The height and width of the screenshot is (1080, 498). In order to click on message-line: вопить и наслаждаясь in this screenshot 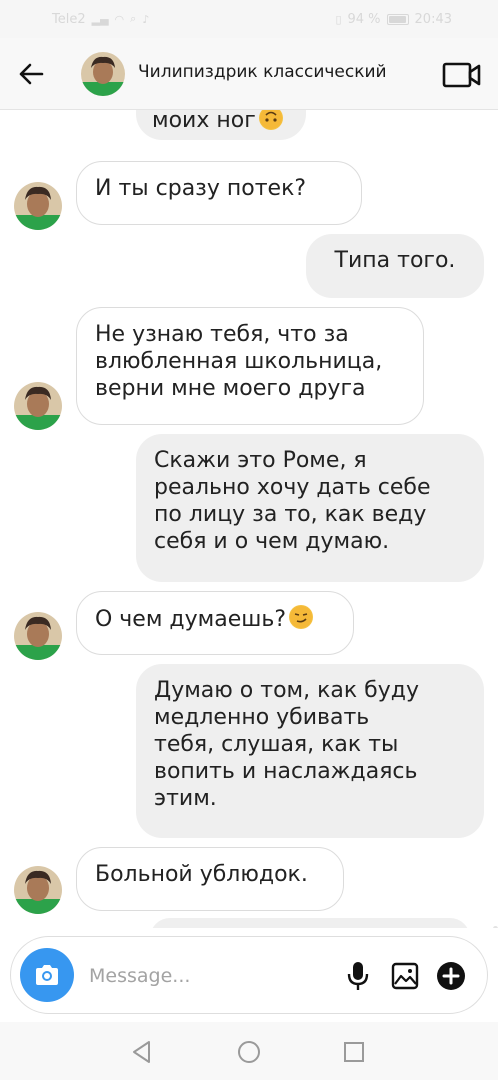, I will do `click(286, 771)`.